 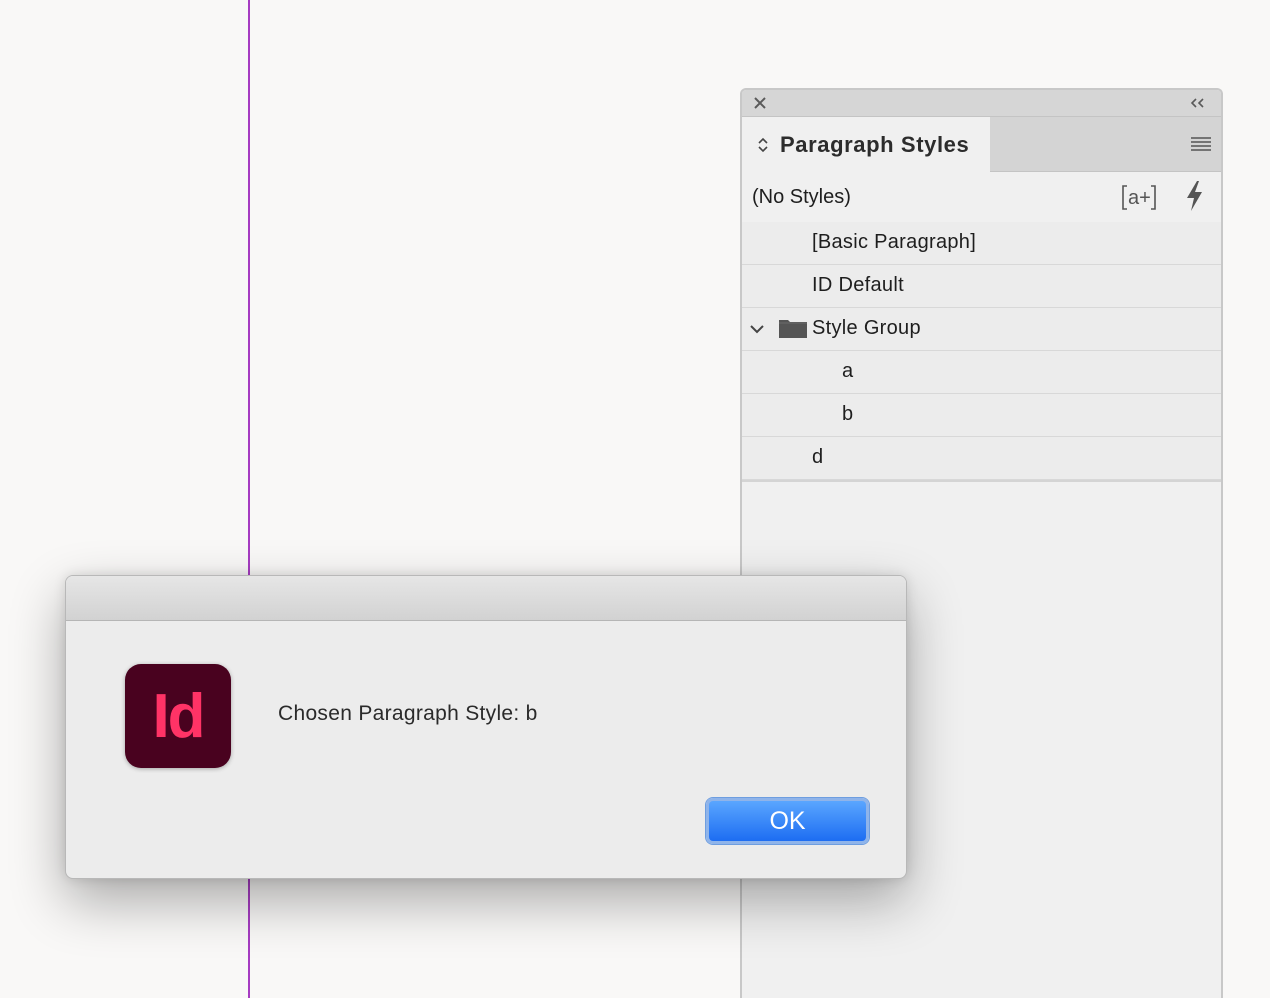 I want to click on style-row-id-default: ID Default, so click(x=981, y=286).